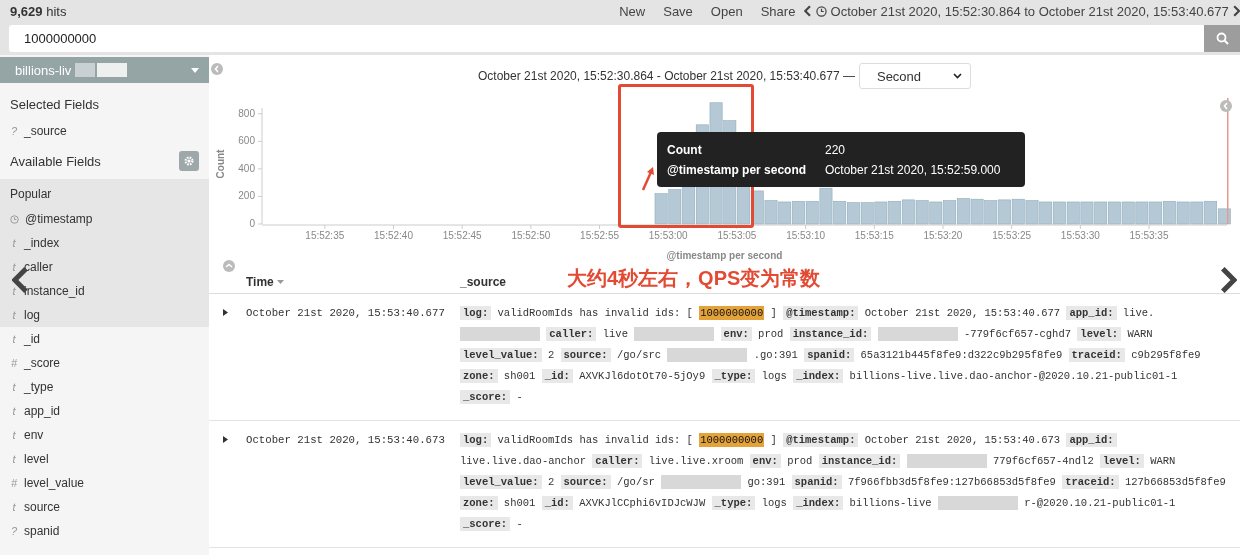  I want to click on column-header: Time, so click(260, 281).